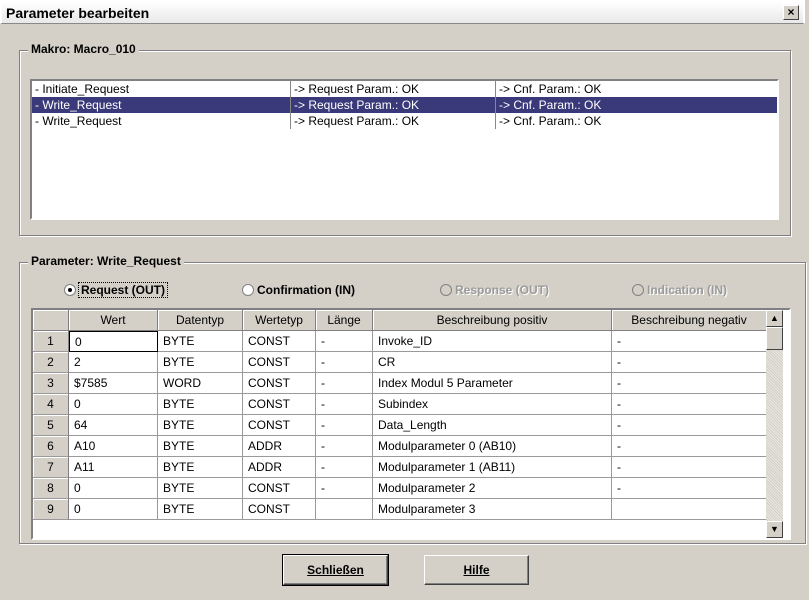  Describe the element at coordinates (200, 383) in the screenshot. I see `table-cell: WORD` at that location.